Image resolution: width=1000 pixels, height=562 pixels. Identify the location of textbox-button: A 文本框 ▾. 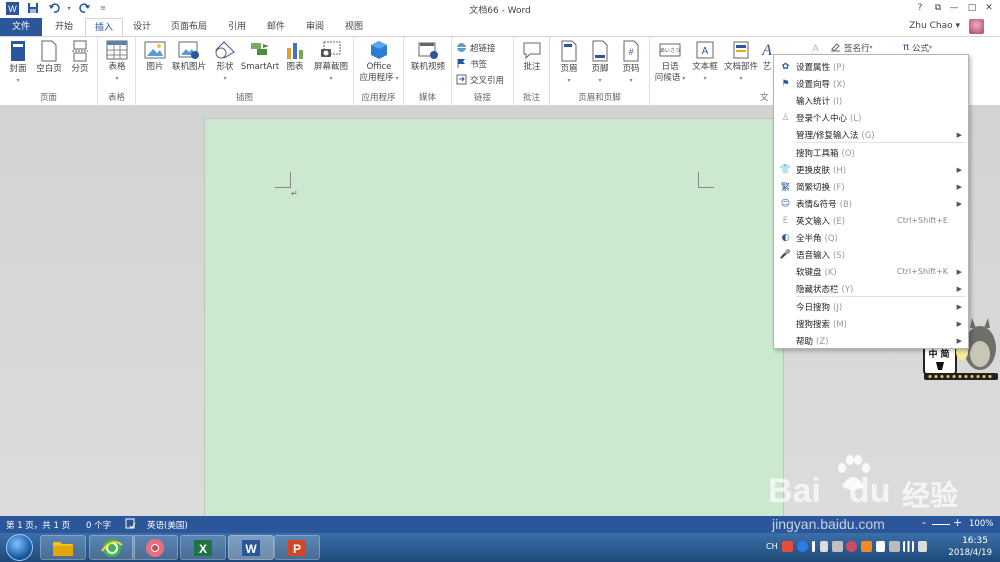
(705, 62).